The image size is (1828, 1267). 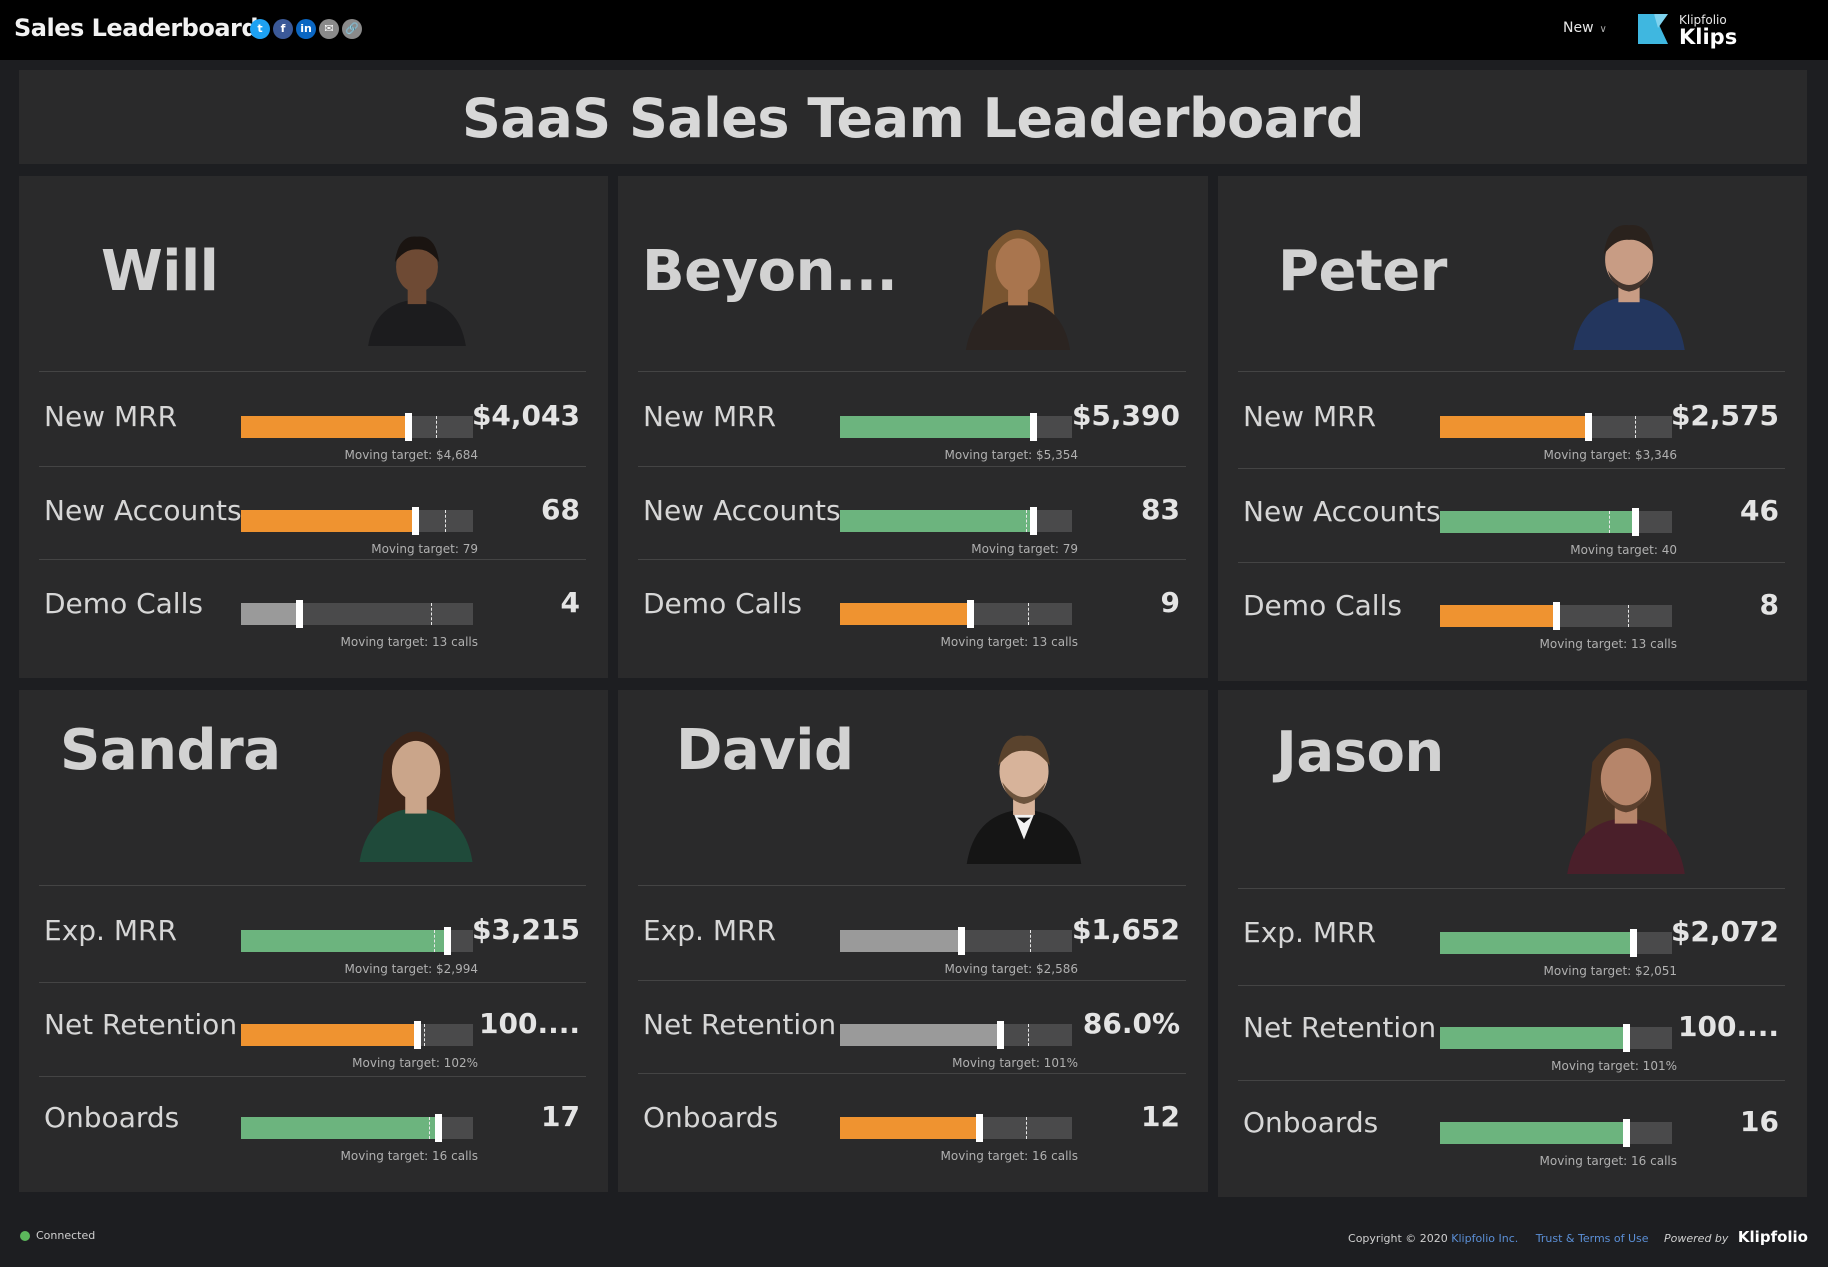 I want to click on metric-row: Exp. MRR $1,652 Moving target: $2,586, so click(x=913, y=951).